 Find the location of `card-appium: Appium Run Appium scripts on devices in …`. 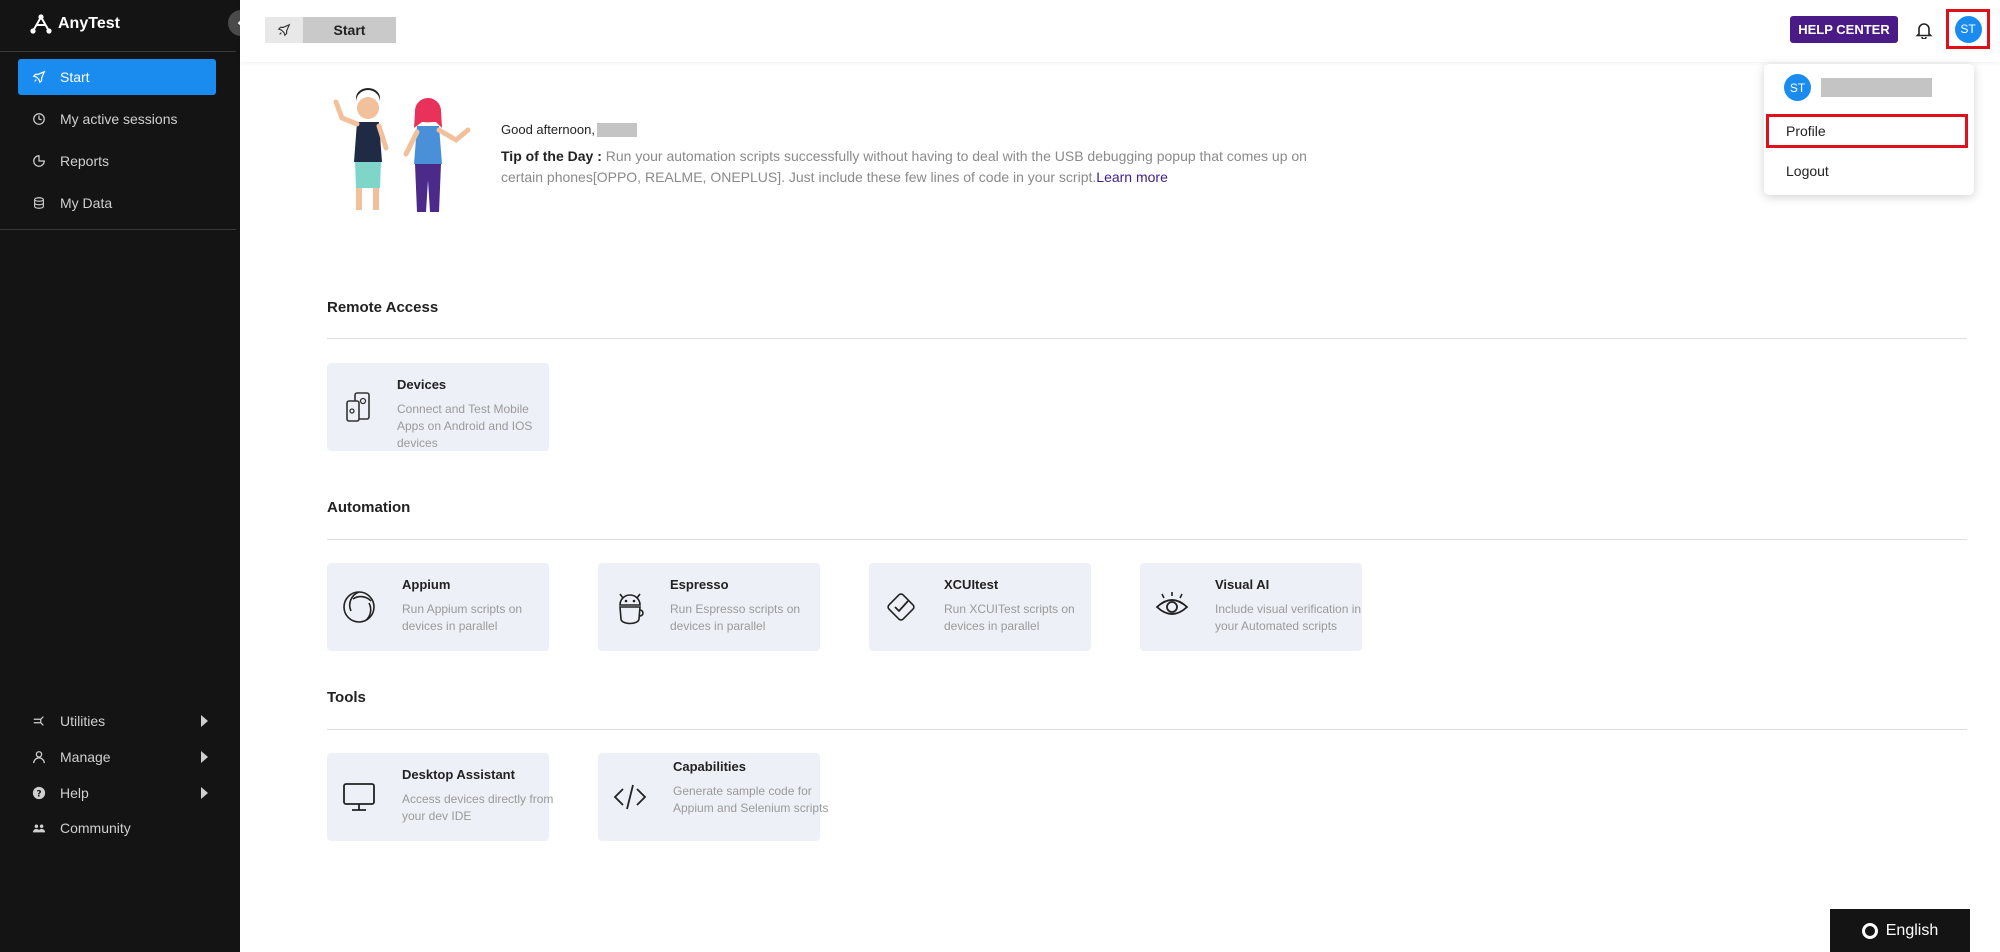

card-appium: Appium Run Appium scripts on devices in … is located at coordinates (438, 607).